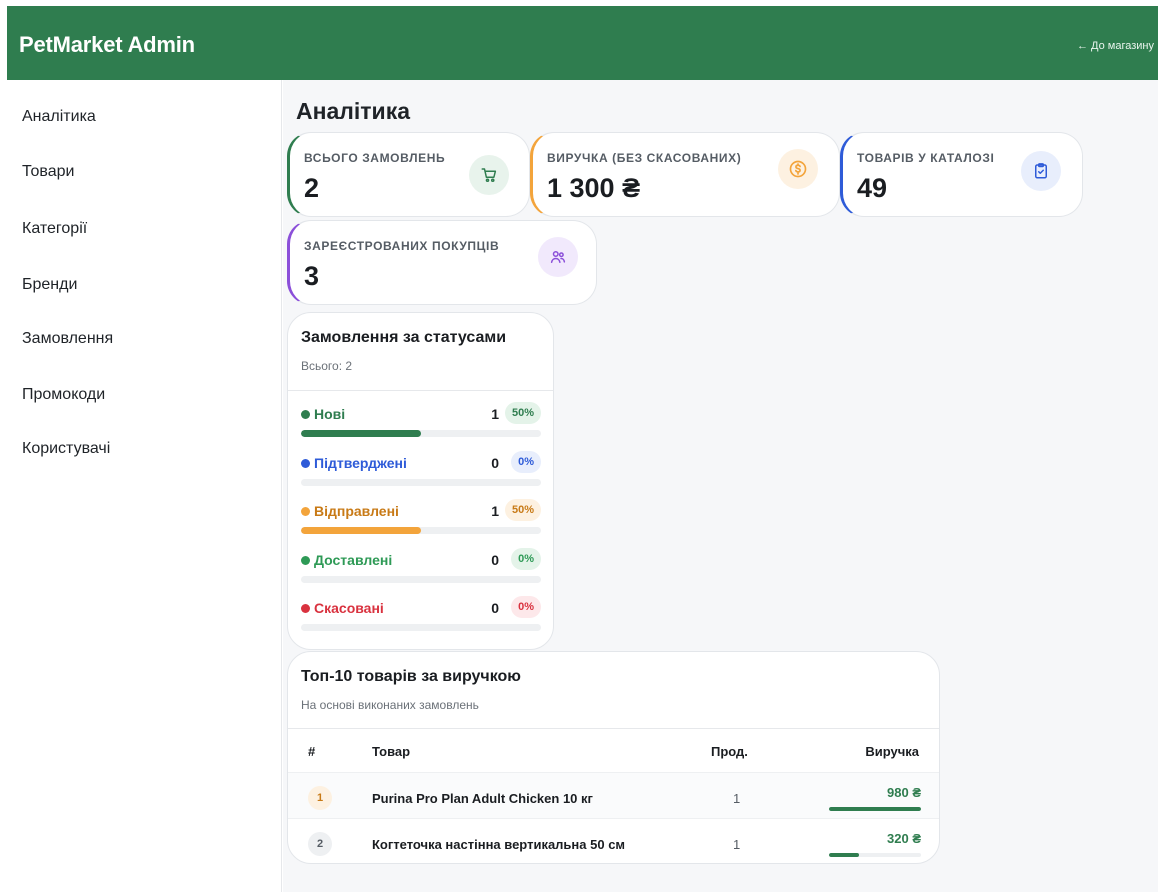  I want to click on card-subtitle: Всього: 2, so click(327, 366).